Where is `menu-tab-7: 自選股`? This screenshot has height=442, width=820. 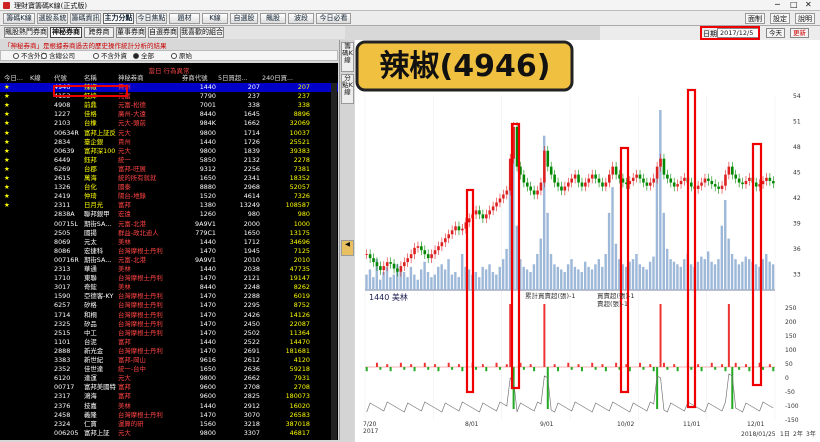
menu-tab-7: 自選股 is located at coordinates (244, 18).